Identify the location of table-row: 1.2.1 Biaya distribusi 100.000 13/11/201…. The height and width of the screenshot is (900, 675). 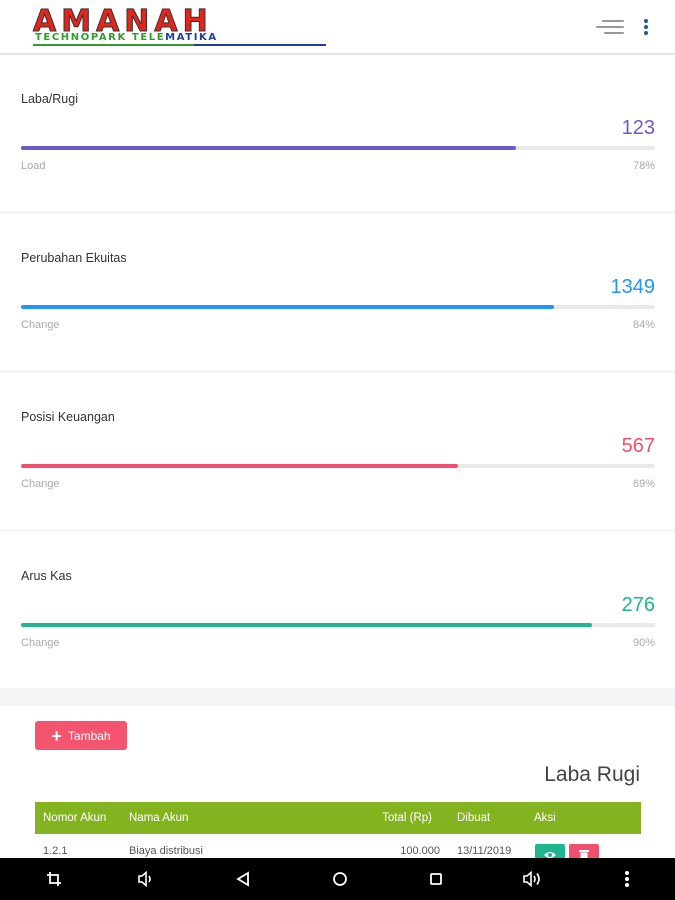
(338, 846).